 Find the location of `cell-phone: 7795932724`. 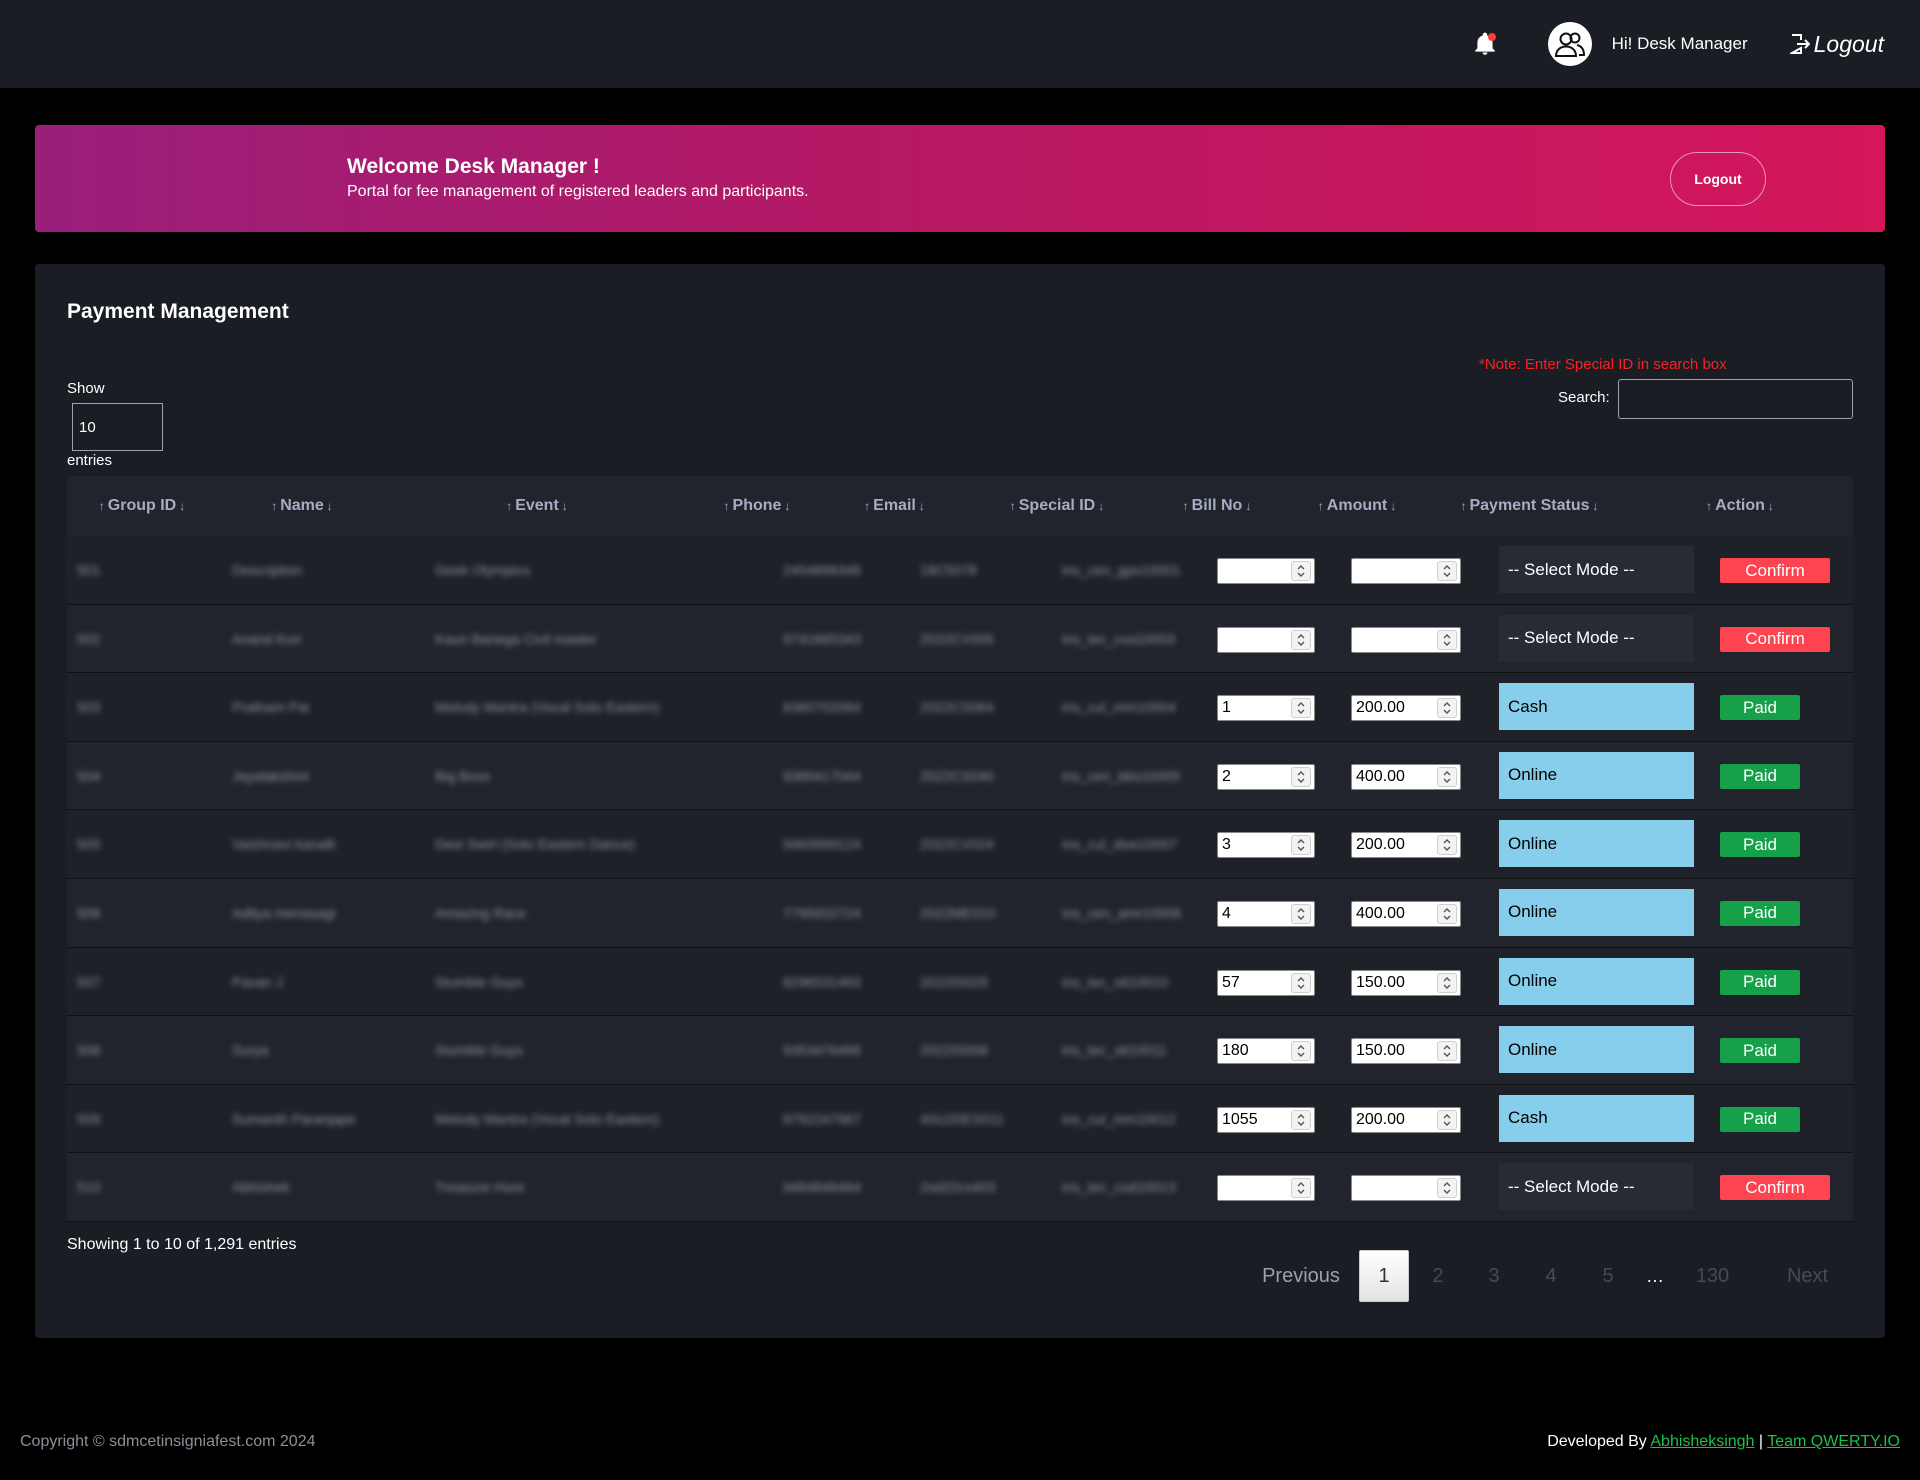

cell-phone: 7795932724 is located at coordinates (822, 912).